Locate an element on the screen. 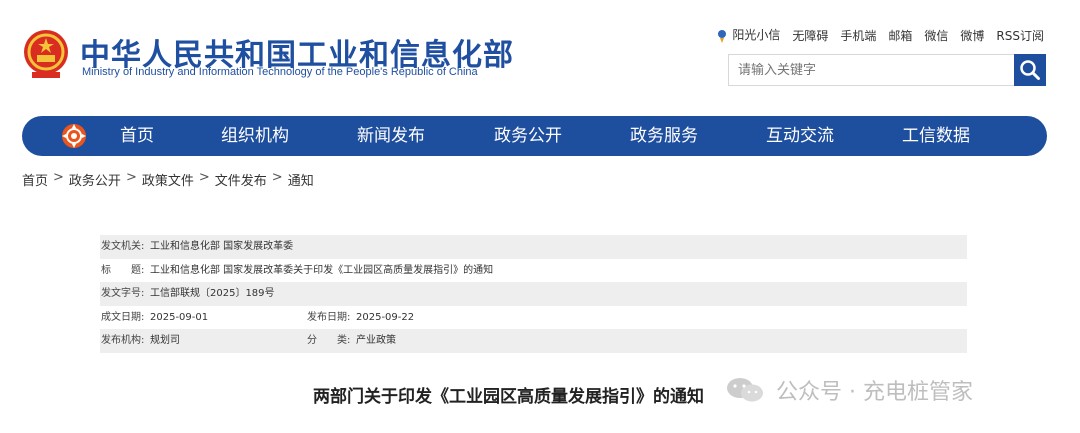 Image resolution: width=1080 pixels, height=433 pixels. search-button is located at coordinates (1030, 70).